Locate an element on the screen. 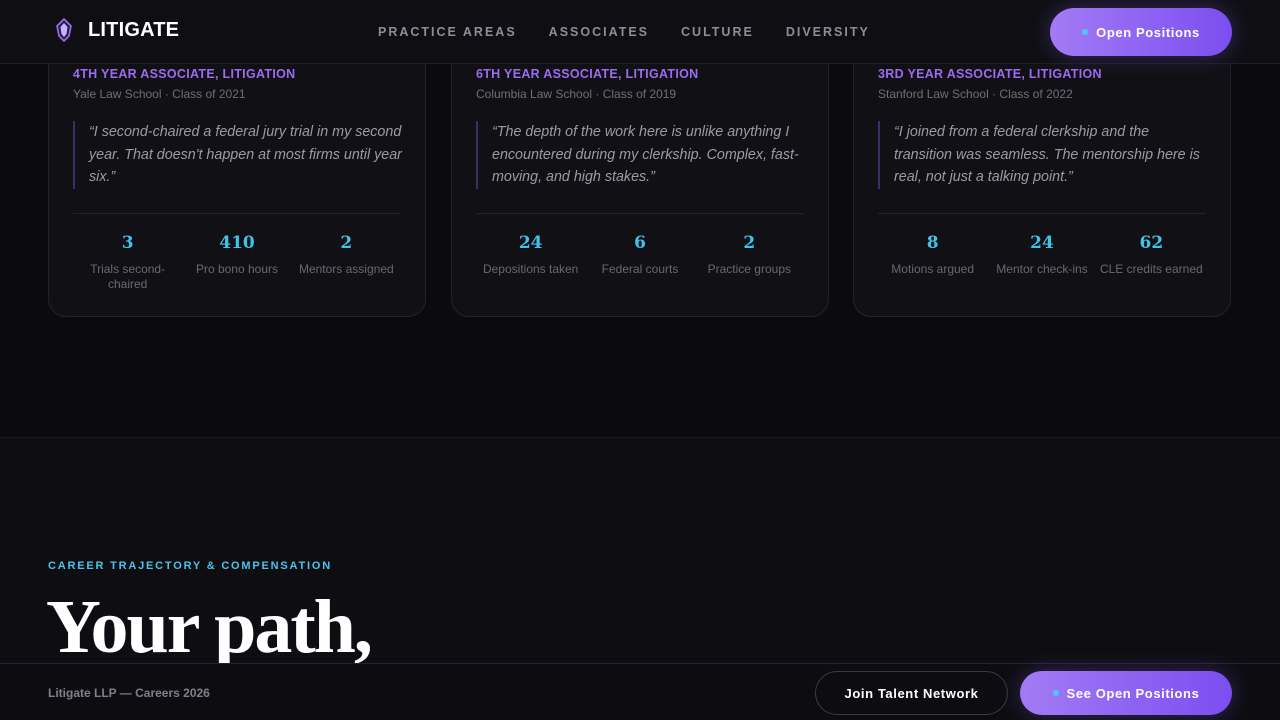 The height and width of the screenshot is (720, 1280). stat: 3 Trials second-chaired is located at coordinates (127, 262).